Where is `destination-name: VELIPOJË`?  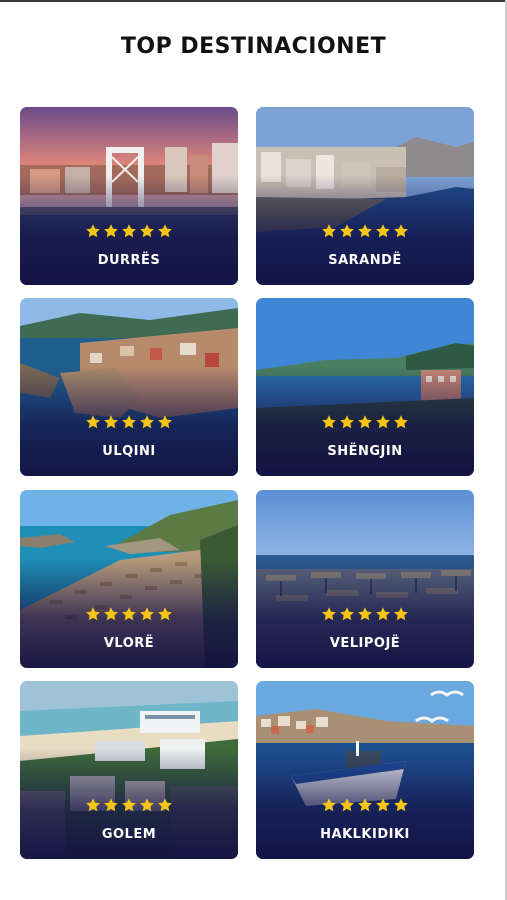
destination-name: VELIPOJË is located at coordinates (365, 643).